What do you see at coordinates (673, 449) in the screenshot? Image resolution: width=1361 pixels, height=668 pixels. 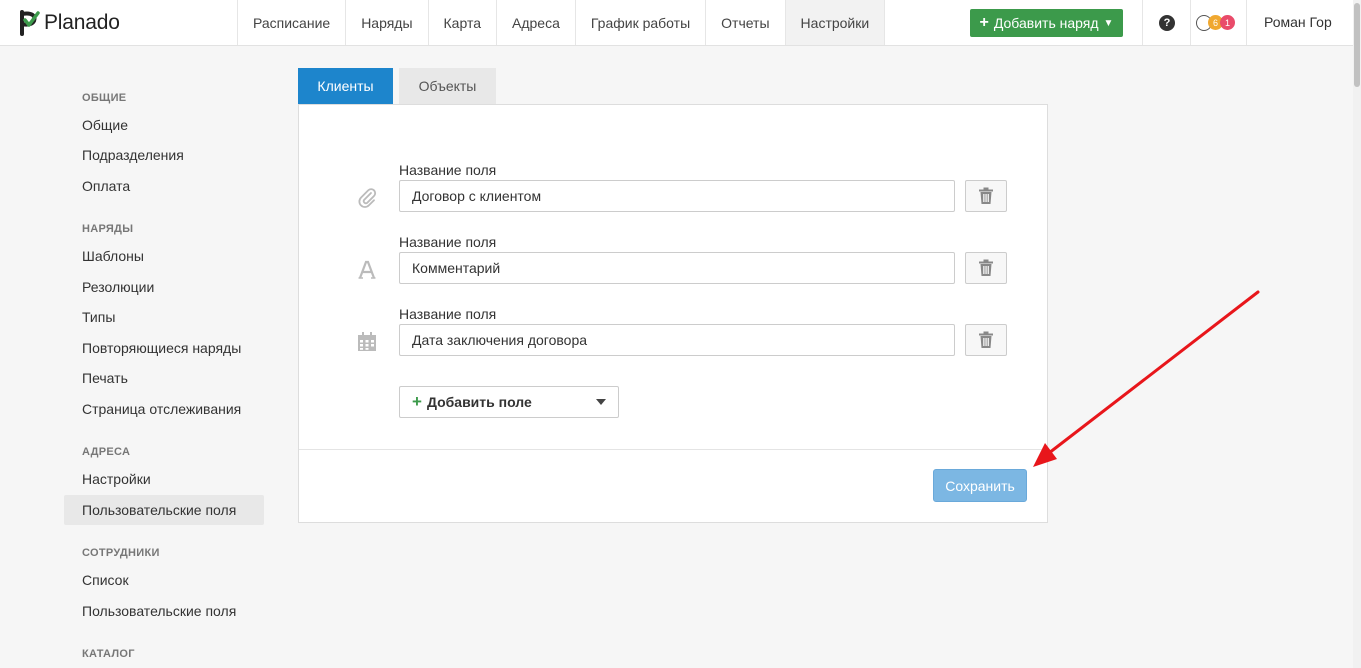 I see `panel-footer-divider` at bounding box center [673, 449].